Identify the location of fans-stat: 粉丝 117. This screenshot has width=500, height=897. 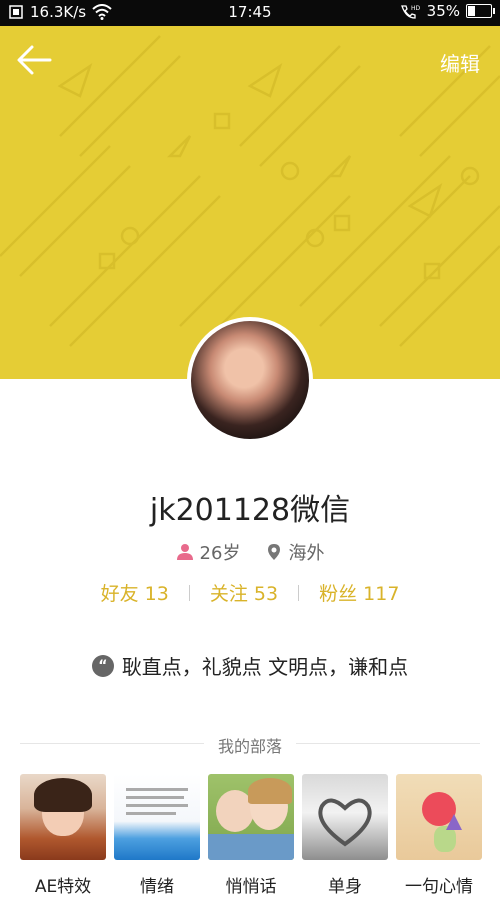
(359, 592).